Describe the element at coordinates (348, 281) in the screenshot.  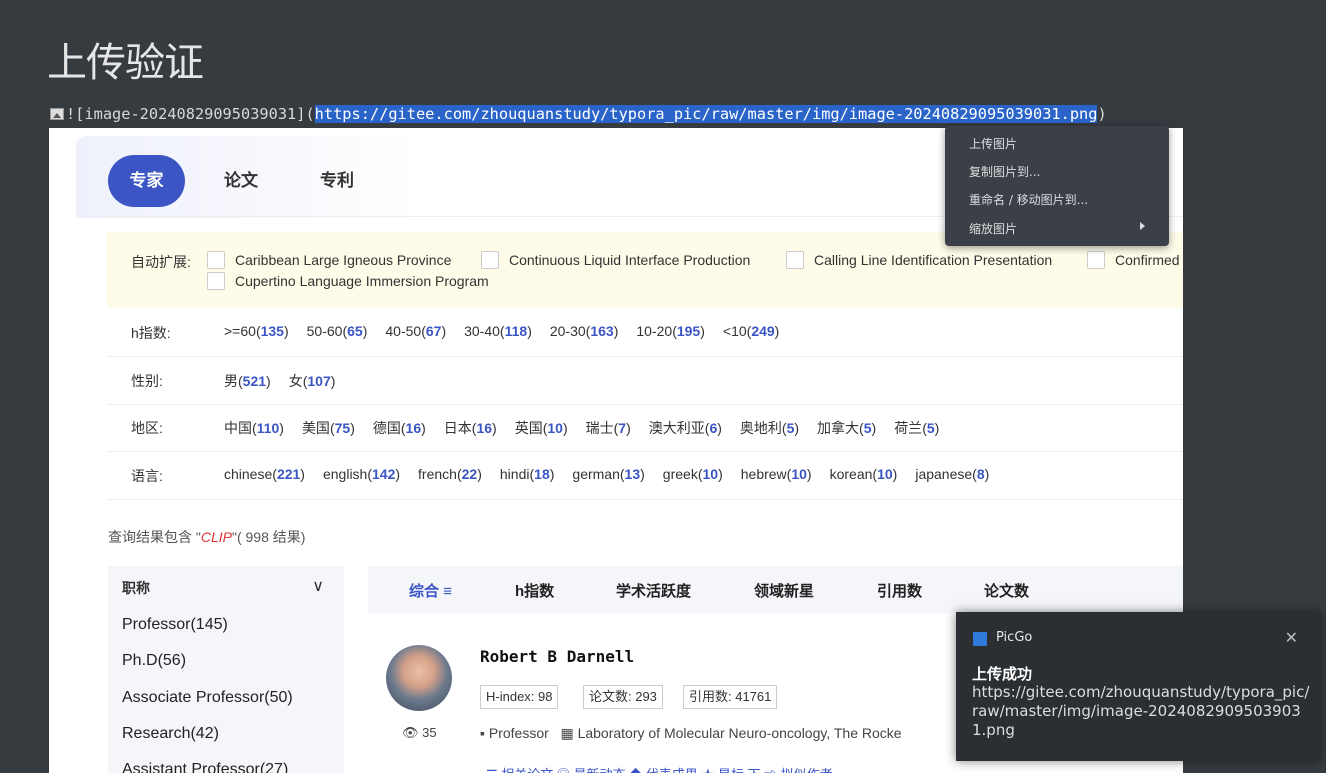
I see `expand-option: Cupertino Language Immersion Program` at that location.